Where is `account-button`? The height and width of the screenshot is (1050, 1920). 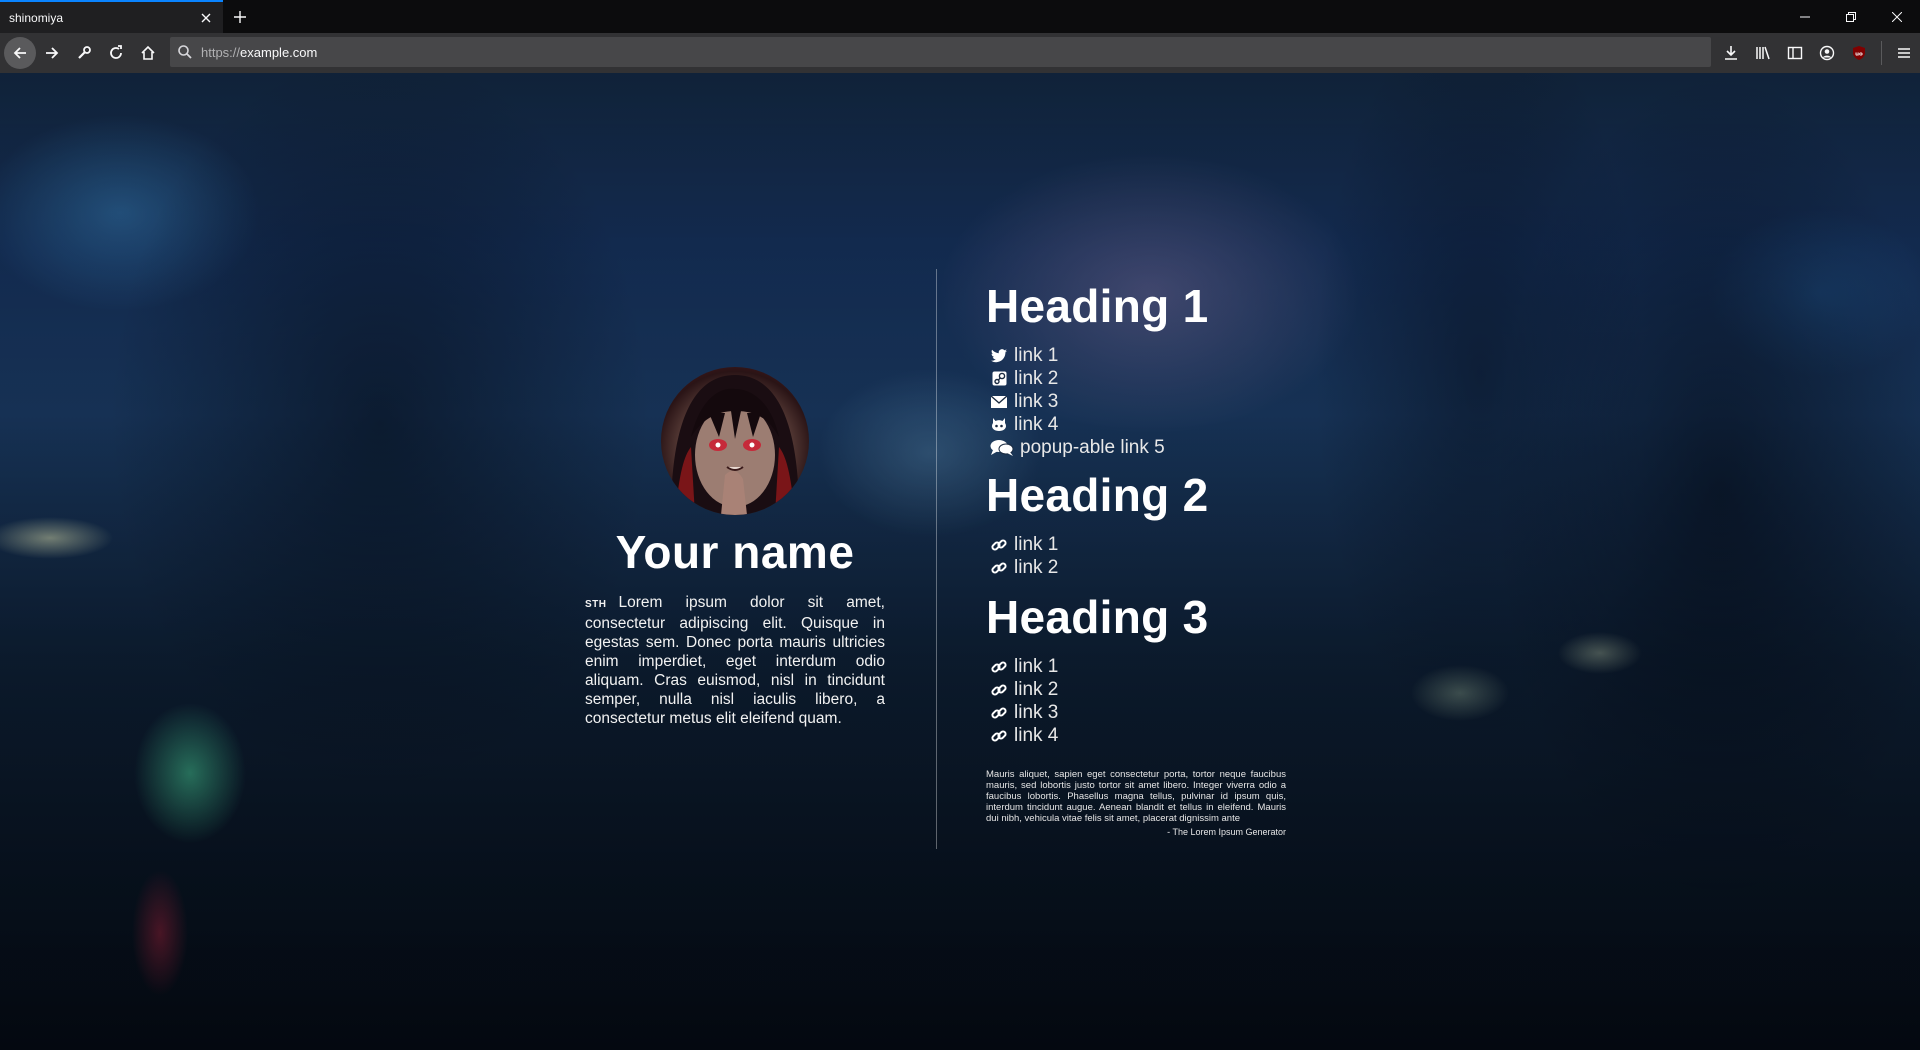
account-button is located at coordinates (1827, 53).